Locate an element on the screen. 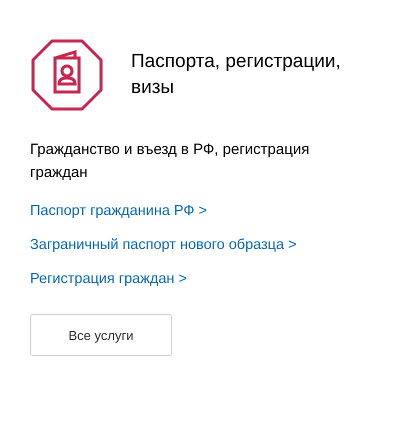 The width and height of the screenshot is (400, 435). service-link: Заграничный паспорт нового образца > is located at coordinates (163, 245).